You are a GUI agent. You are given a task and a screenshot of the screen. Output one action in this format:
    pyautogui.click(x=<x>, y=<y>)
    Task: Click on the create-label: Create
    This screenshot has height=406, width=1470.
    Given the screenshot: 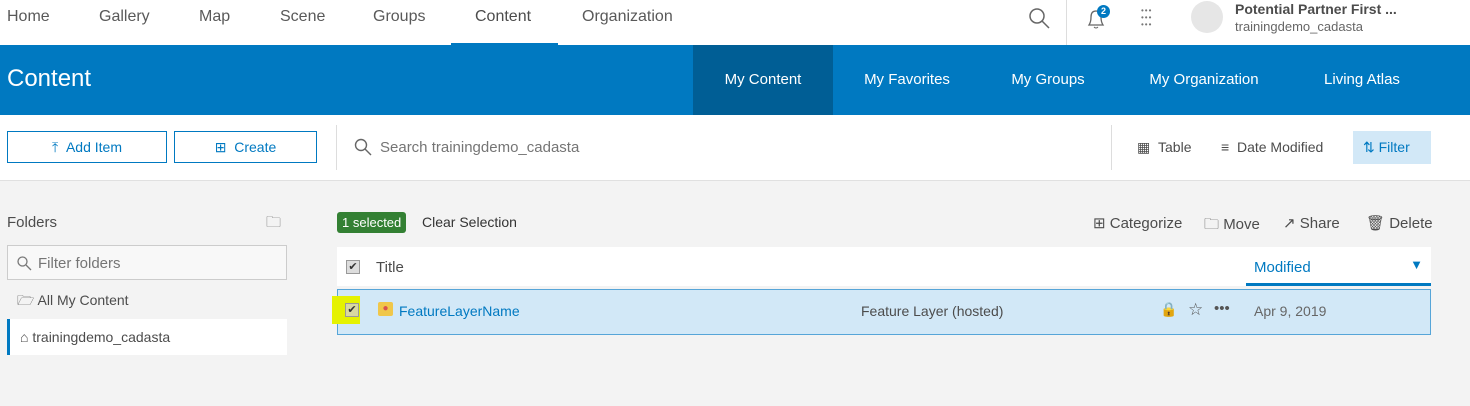 What is the action you would take?
    pyautogui.click(x=255, y=147)
    